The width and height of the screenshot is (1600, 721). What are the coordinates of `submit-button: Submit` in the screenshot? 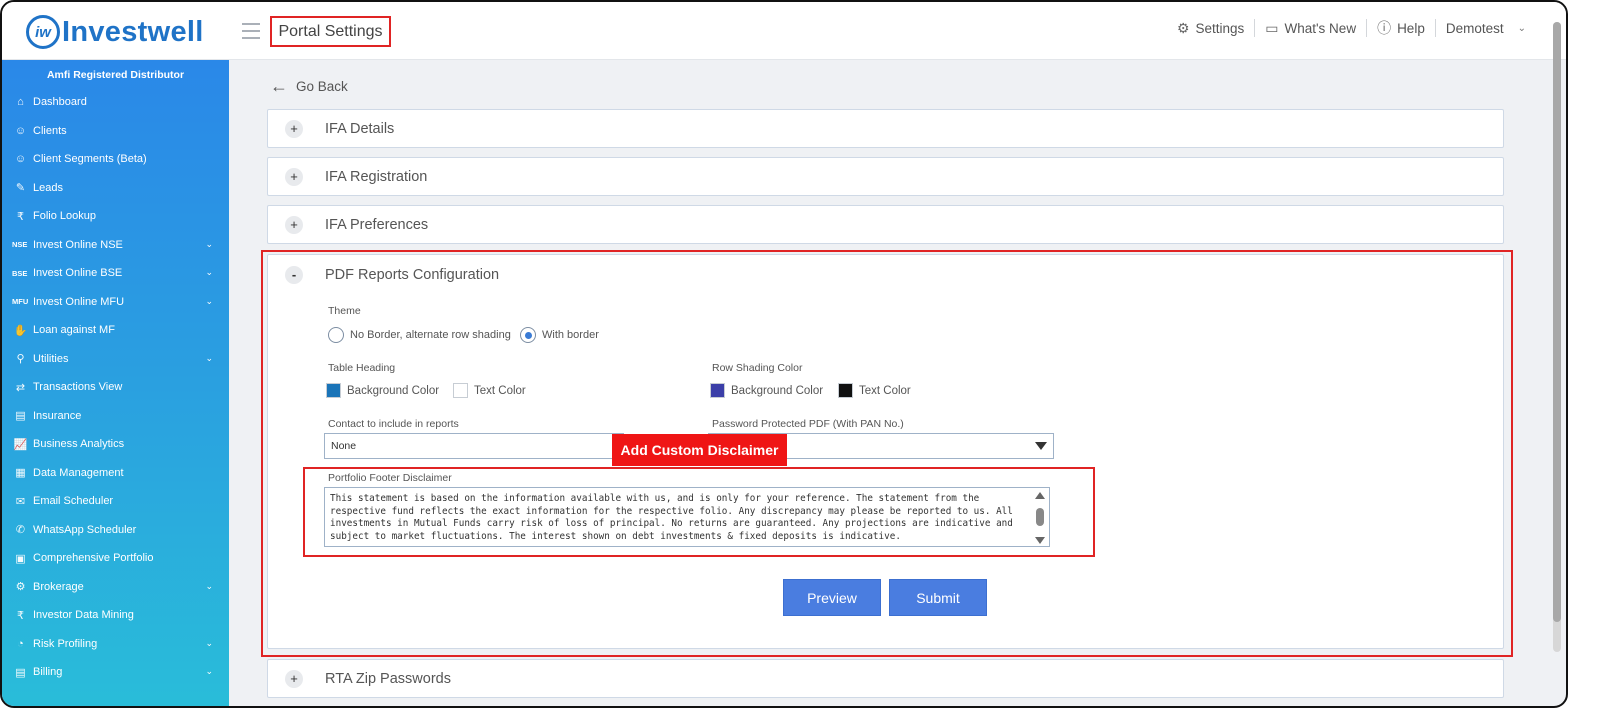 It's located at (938, 597).